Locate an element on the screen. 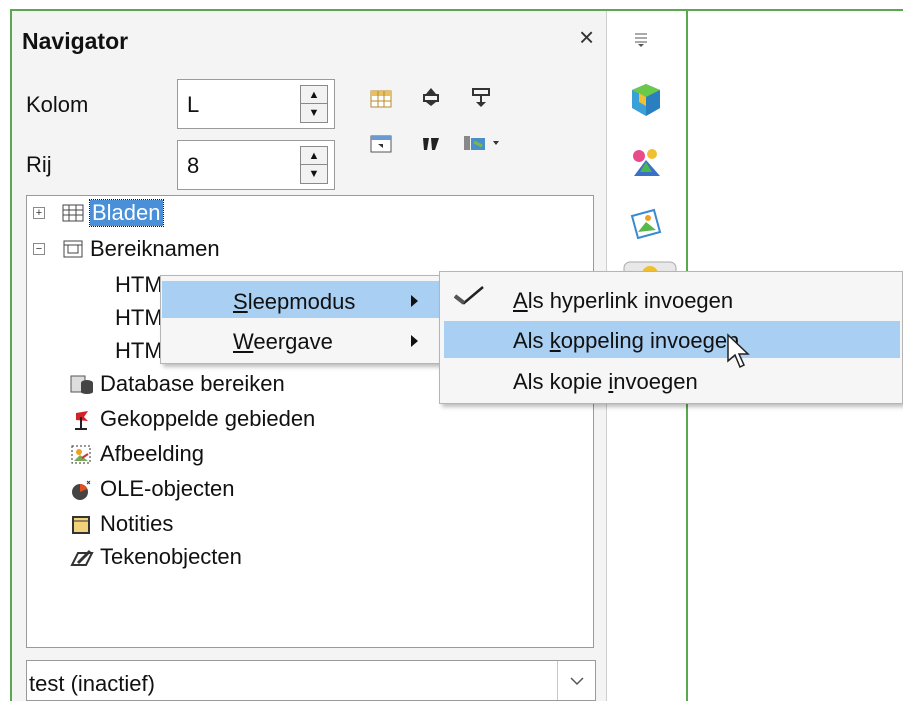  menu-item-als-koppeling-invoegen: Als koppeling invoegen is located at coordinates (626, 341).